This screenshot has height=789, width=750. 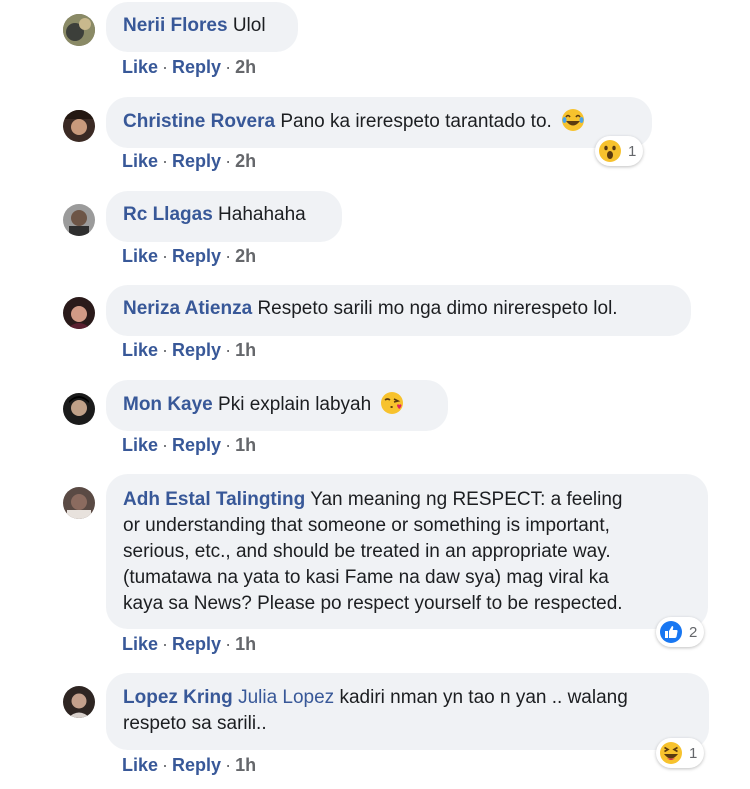 What do you see at coordinates (295, 404) in the screenshot?
I see `comment-text: Pki explain labyah` at bounding box center [295, 404].